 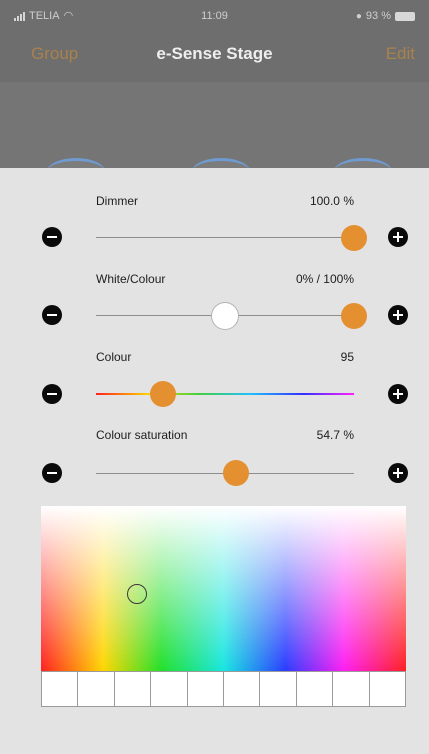 I want to click on colour-increase-button, so click(x=398, y=394).